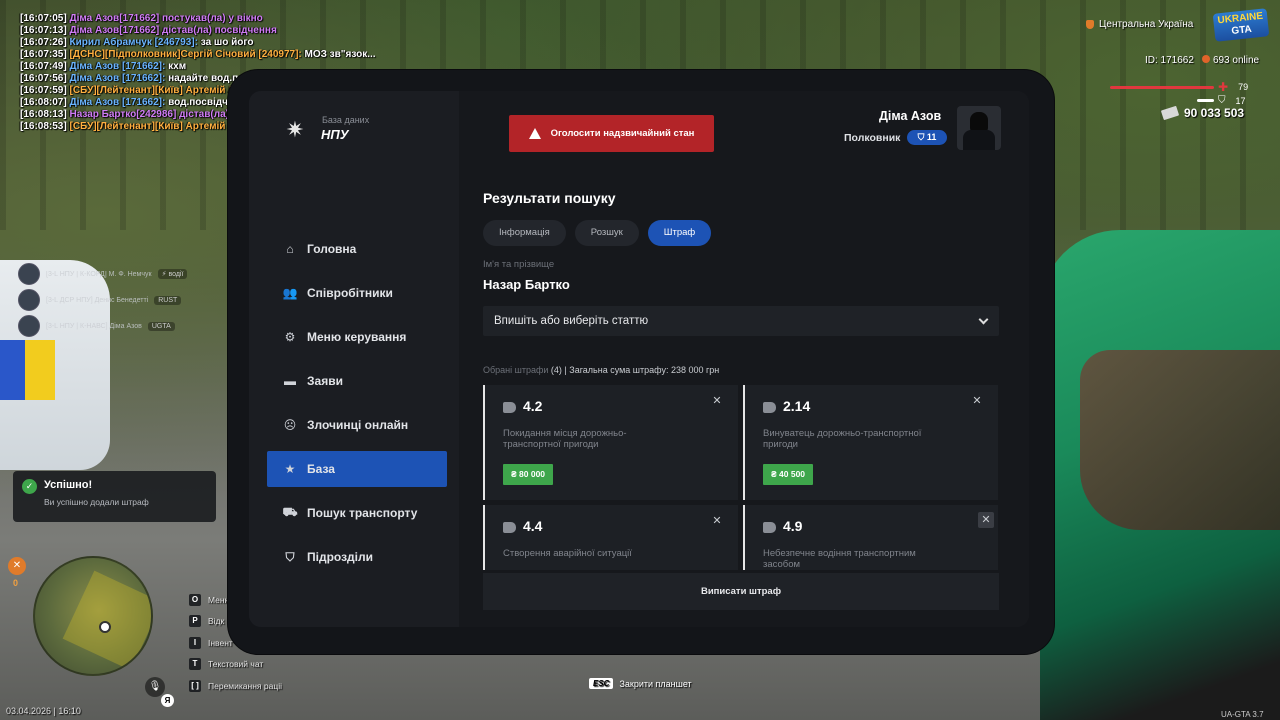 The height and width of the screenshot is (720, 1280). Describe the element at coordinates (357, 425) in the screenshot. I see `sidebar-item-criminal: ☹ Злочинці онлайн` at that location.